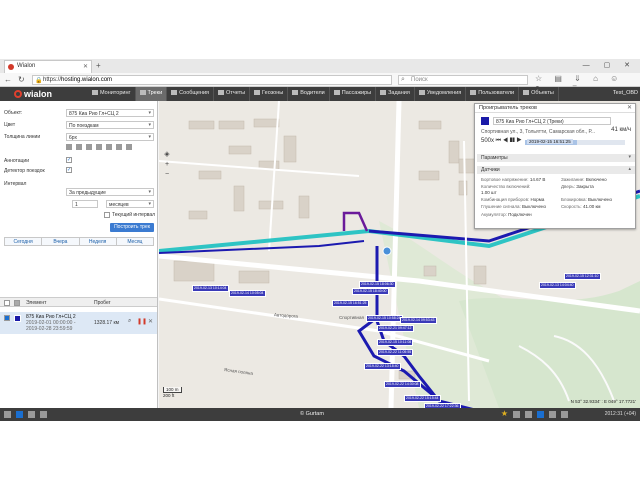 The image size is (640, 480). Describe the element at coordinates (132, 227) in the screenshot. I see `build-track-button: Построить трек` at that location.